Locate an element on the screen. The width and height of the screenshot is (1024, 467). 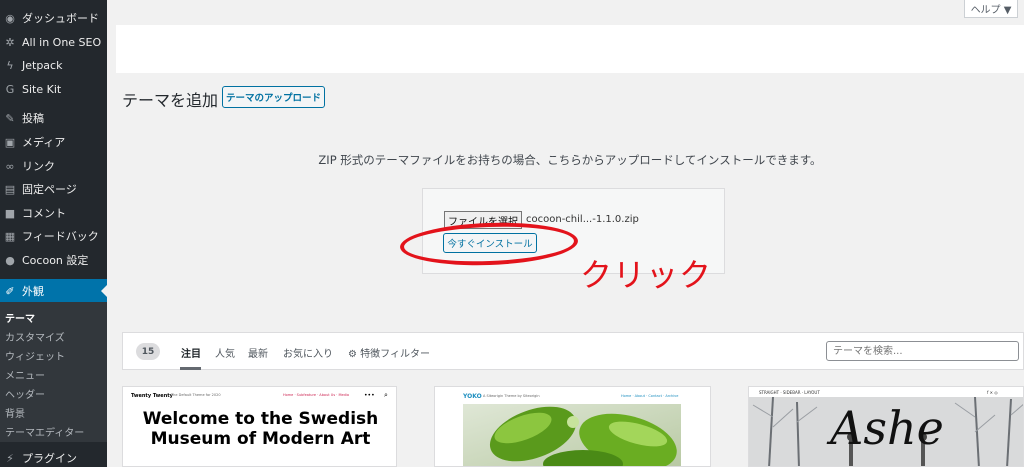
sidebar-item-label: リンク is located at coordinates (38, 166).